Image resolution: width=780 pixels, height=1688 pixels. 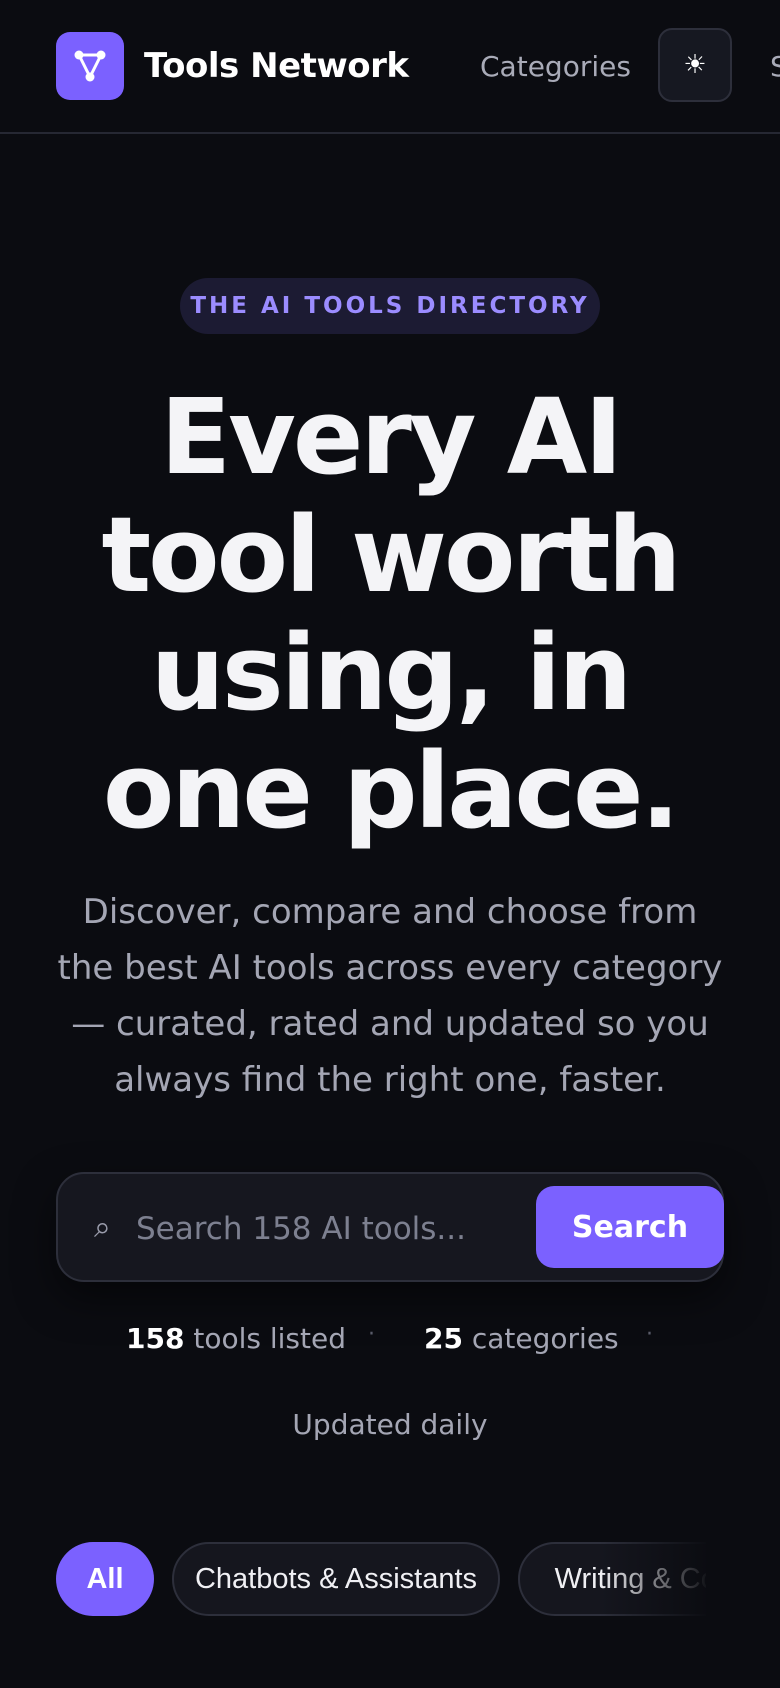 What do you see at coordinates (390, 1346) in the screenshot?
I see `stats-row: 158 tools listed · 25 categories ·` at bounding box center [390, 1346].